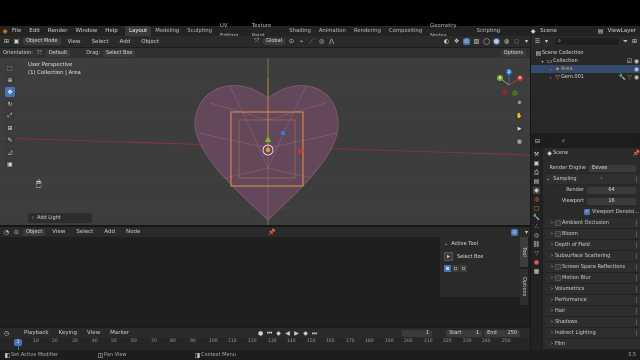 The height and width of the screenshot is (360, 640). Describe the element at coordinates (278, 333) in the screenshot. I see `prev-keyframe-icon: ◆` at that location.